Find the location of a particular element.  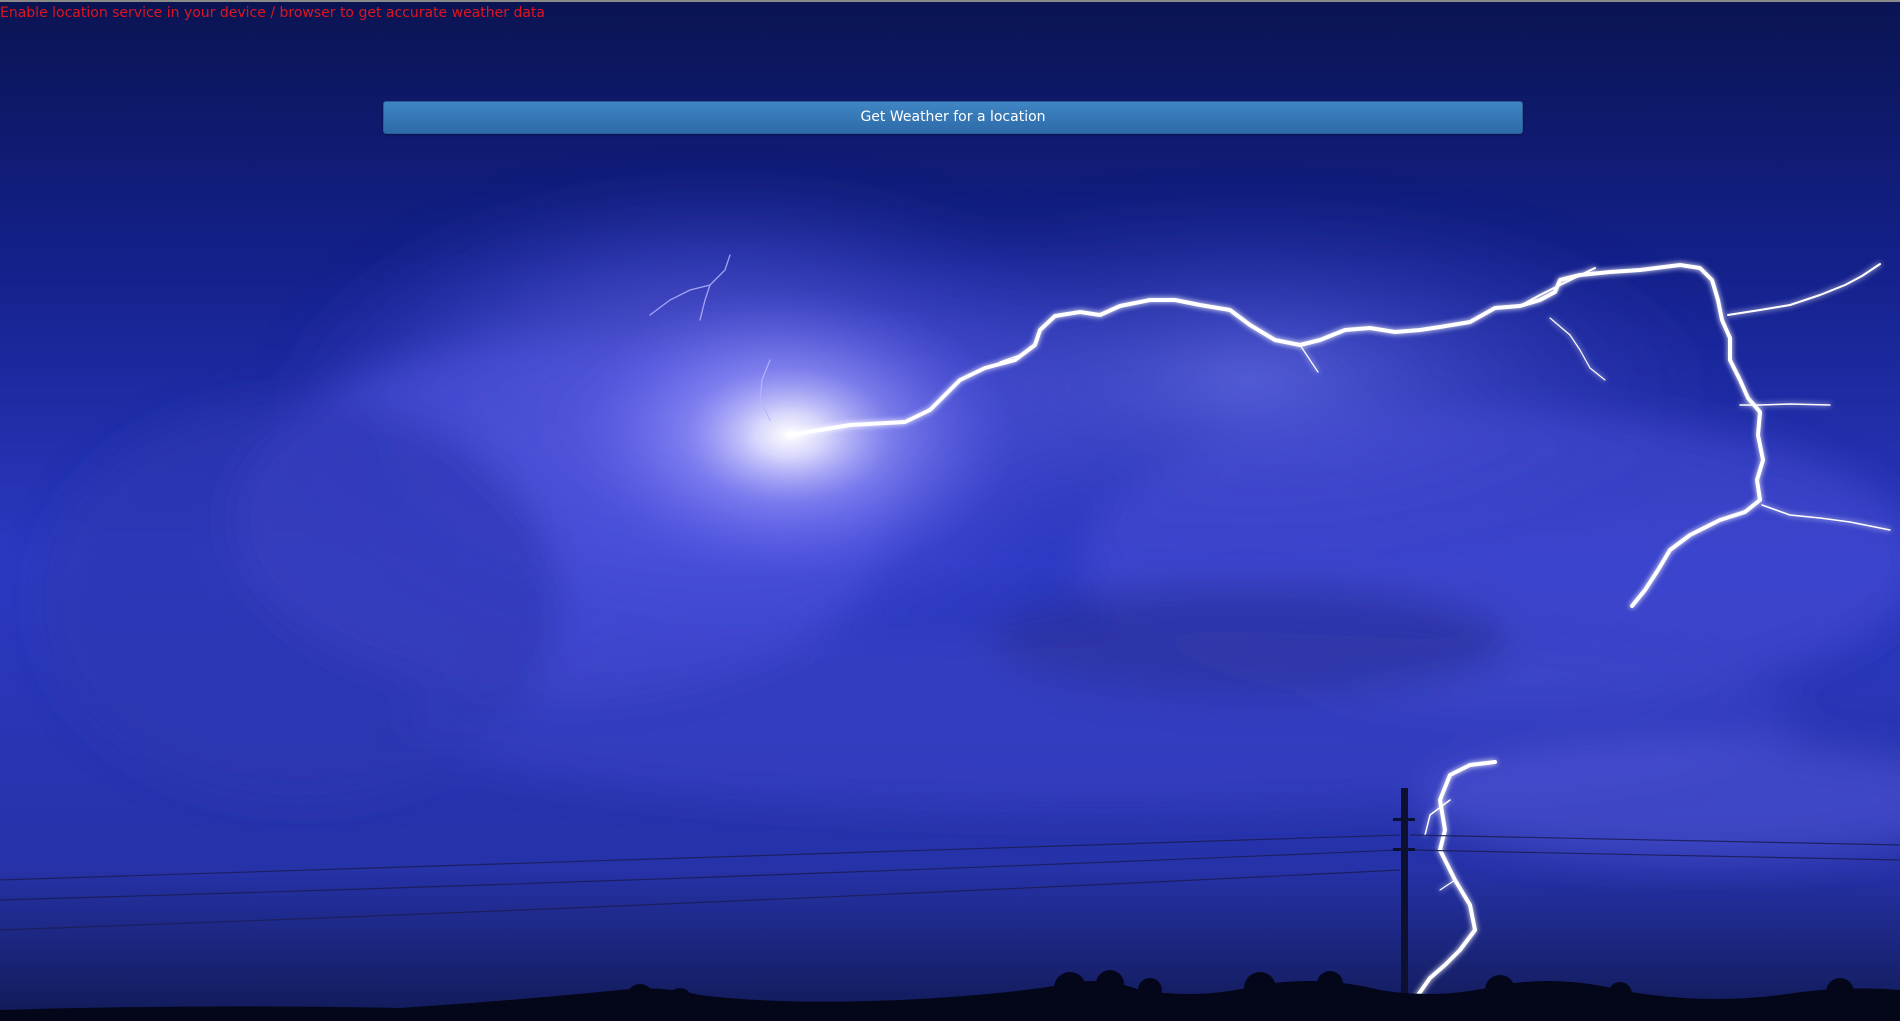

top-border is located at coordinates (950, 1).